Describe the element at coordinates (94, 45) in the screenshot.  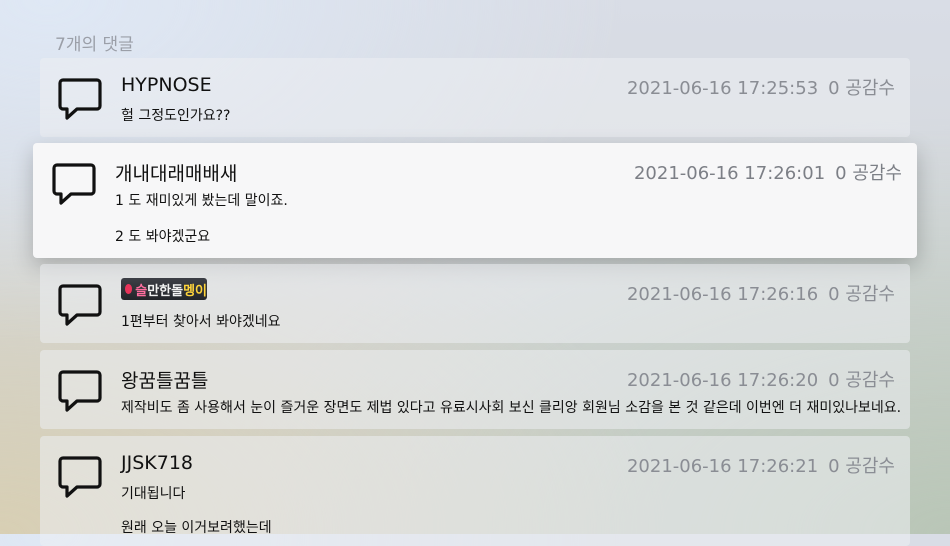
I see `comments-header: 7개의 댓글` at that location.